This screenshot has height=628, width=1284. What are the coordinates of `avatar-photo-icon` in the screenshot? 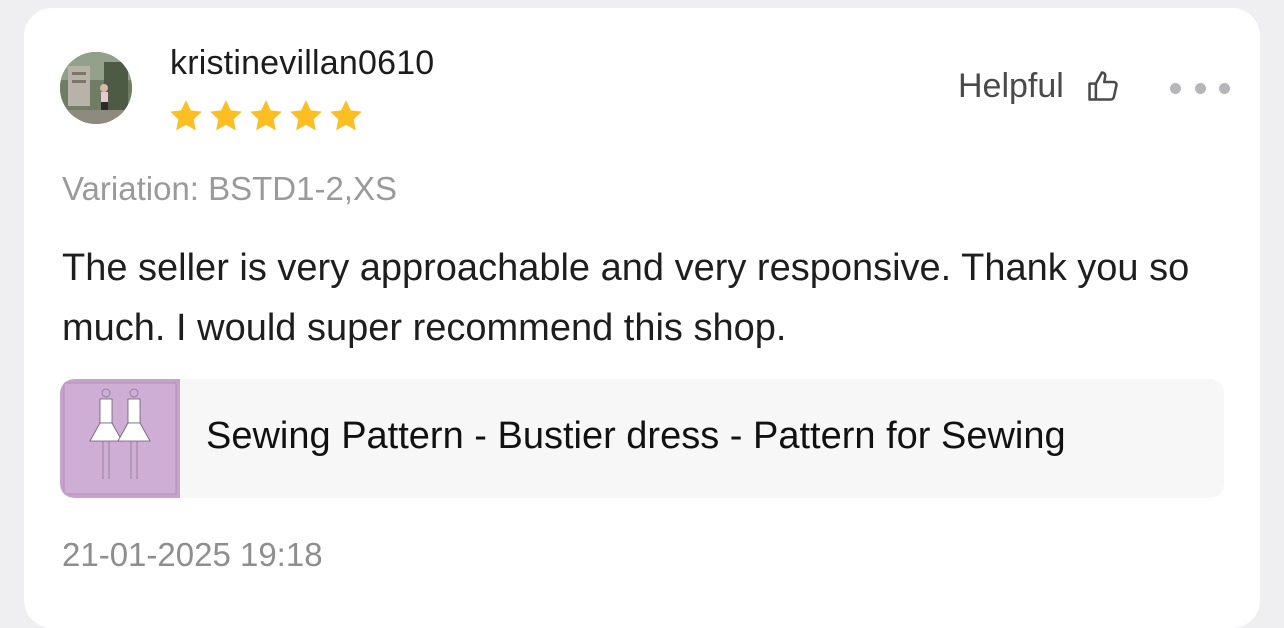 It's located at (96, 88).